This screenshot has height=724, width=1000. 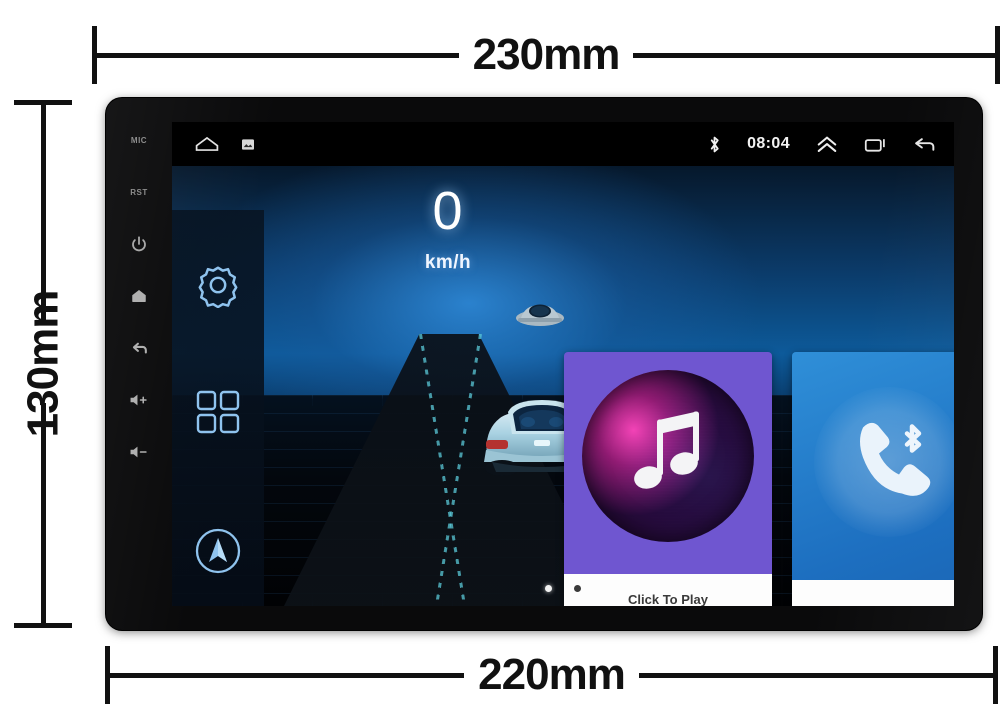 I want to click on mic-label: MIC, so click(x=139, y=140).